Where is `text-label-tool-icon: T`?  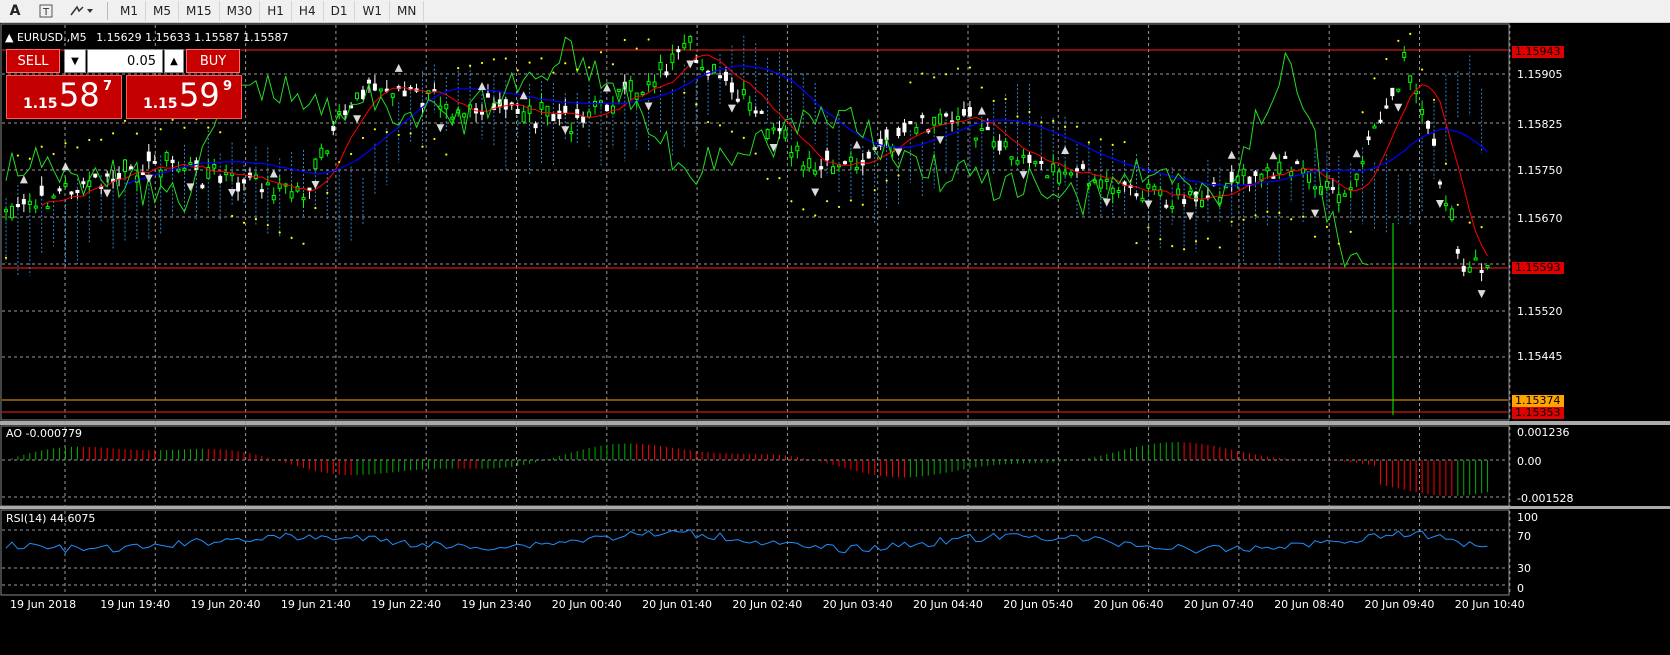
text-label-tool-icon: T is located at coordinates (46, 11).